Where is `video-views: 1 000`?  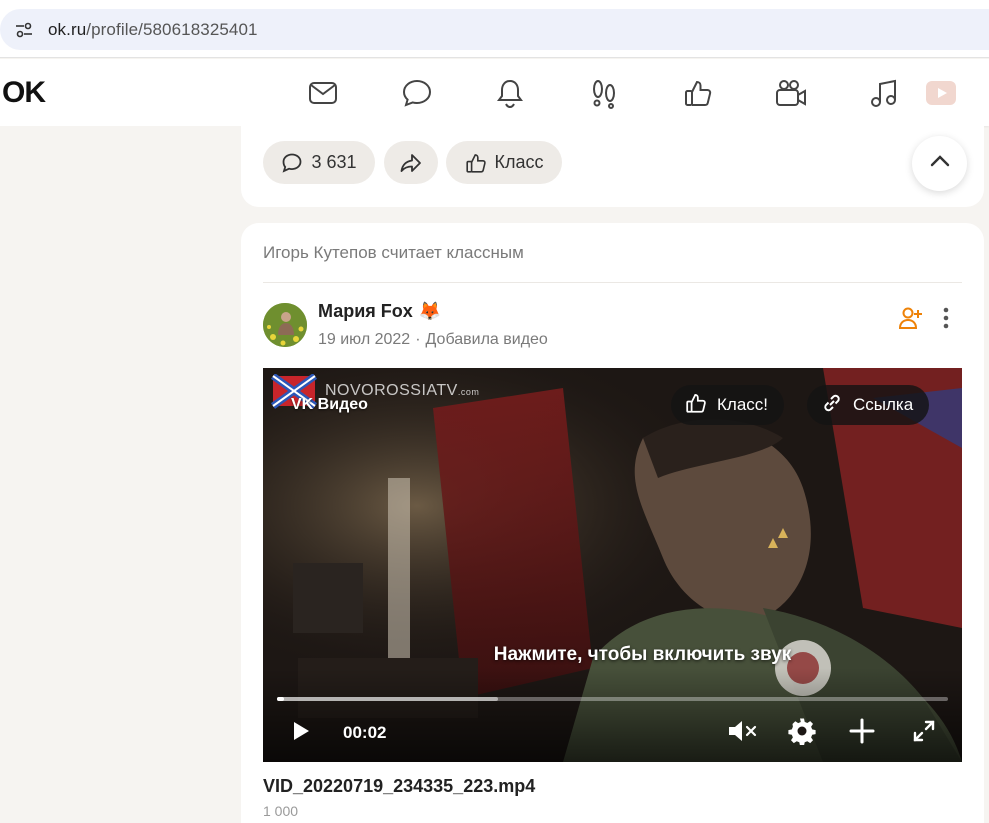 video-views: 1 000 is located at coordinates (281, 811).